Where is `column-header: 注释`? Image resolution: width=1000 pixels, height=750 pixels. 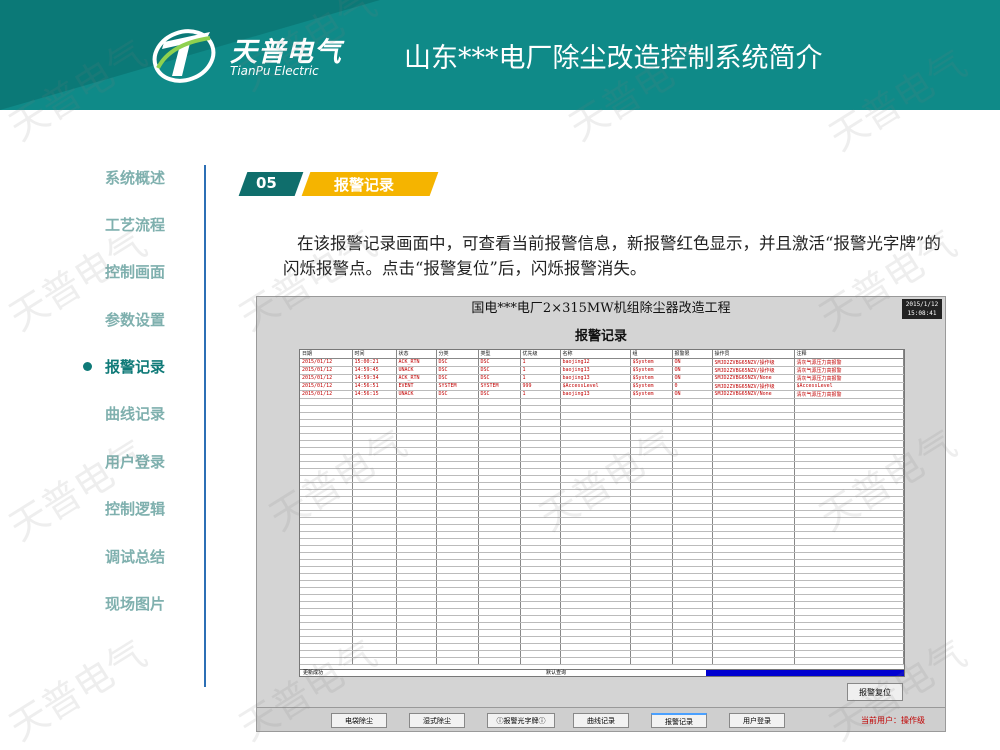 column-header: 注释 is located at coordinates (849, 354).